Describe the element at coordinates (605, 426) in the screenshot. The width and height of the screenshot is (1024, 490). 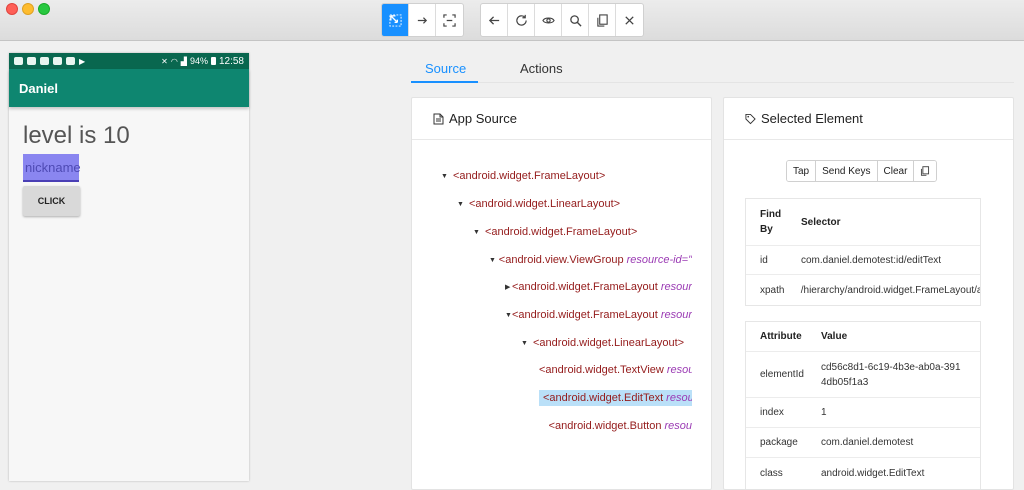
I see `tree-node-tag: <android.widget.Button` at that location.